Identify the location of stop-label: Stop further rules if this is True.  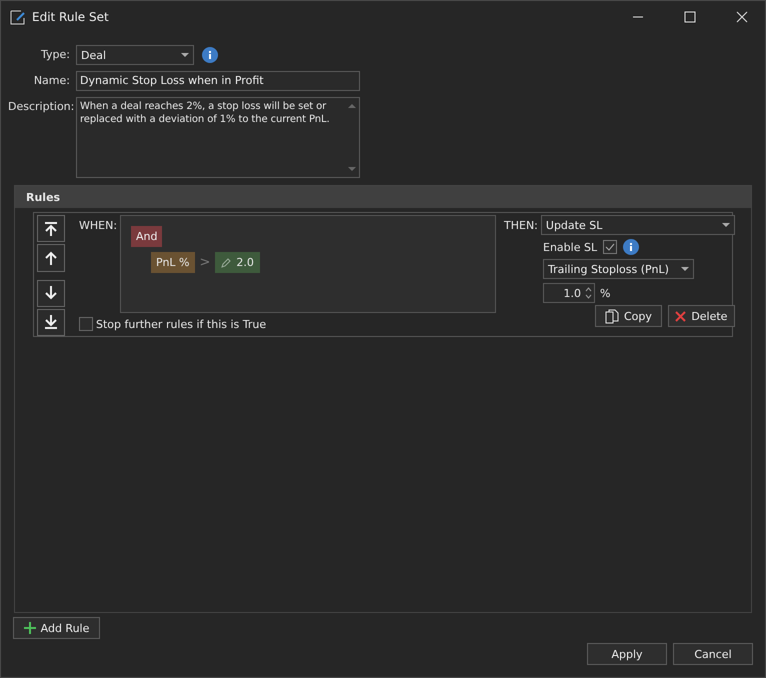
(181, 324).